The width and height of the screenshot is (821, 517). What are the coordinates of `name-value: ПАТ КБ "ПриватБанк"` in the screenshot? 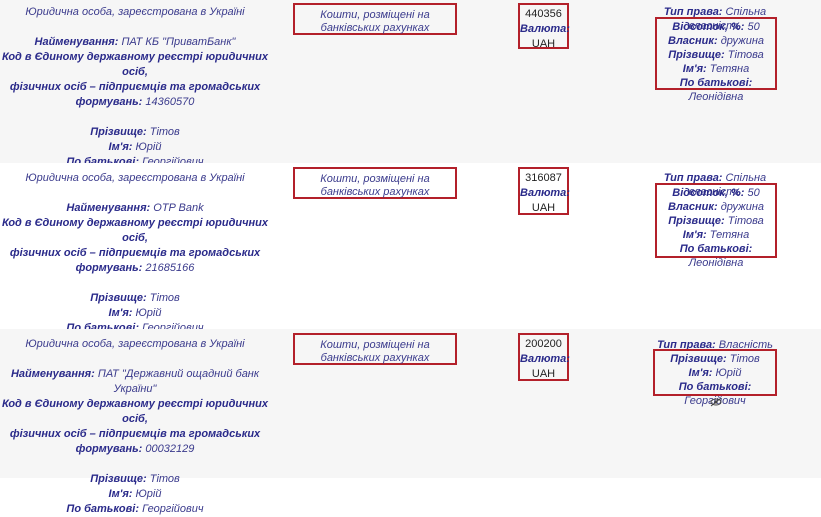 It's located at (178, 42).